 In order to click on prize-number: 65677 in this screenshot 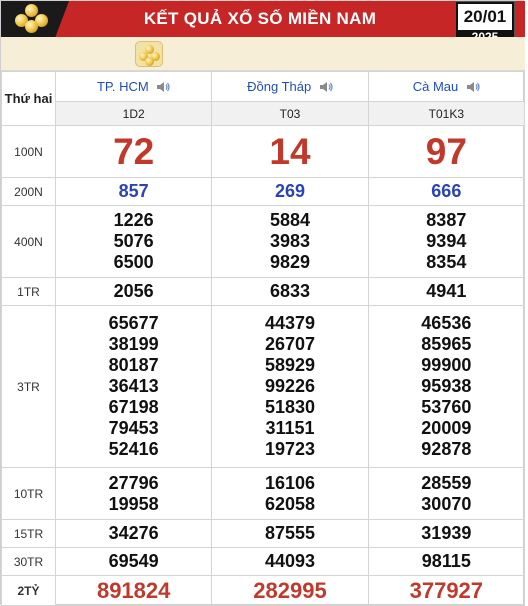, I will do `click(133, 323)`.